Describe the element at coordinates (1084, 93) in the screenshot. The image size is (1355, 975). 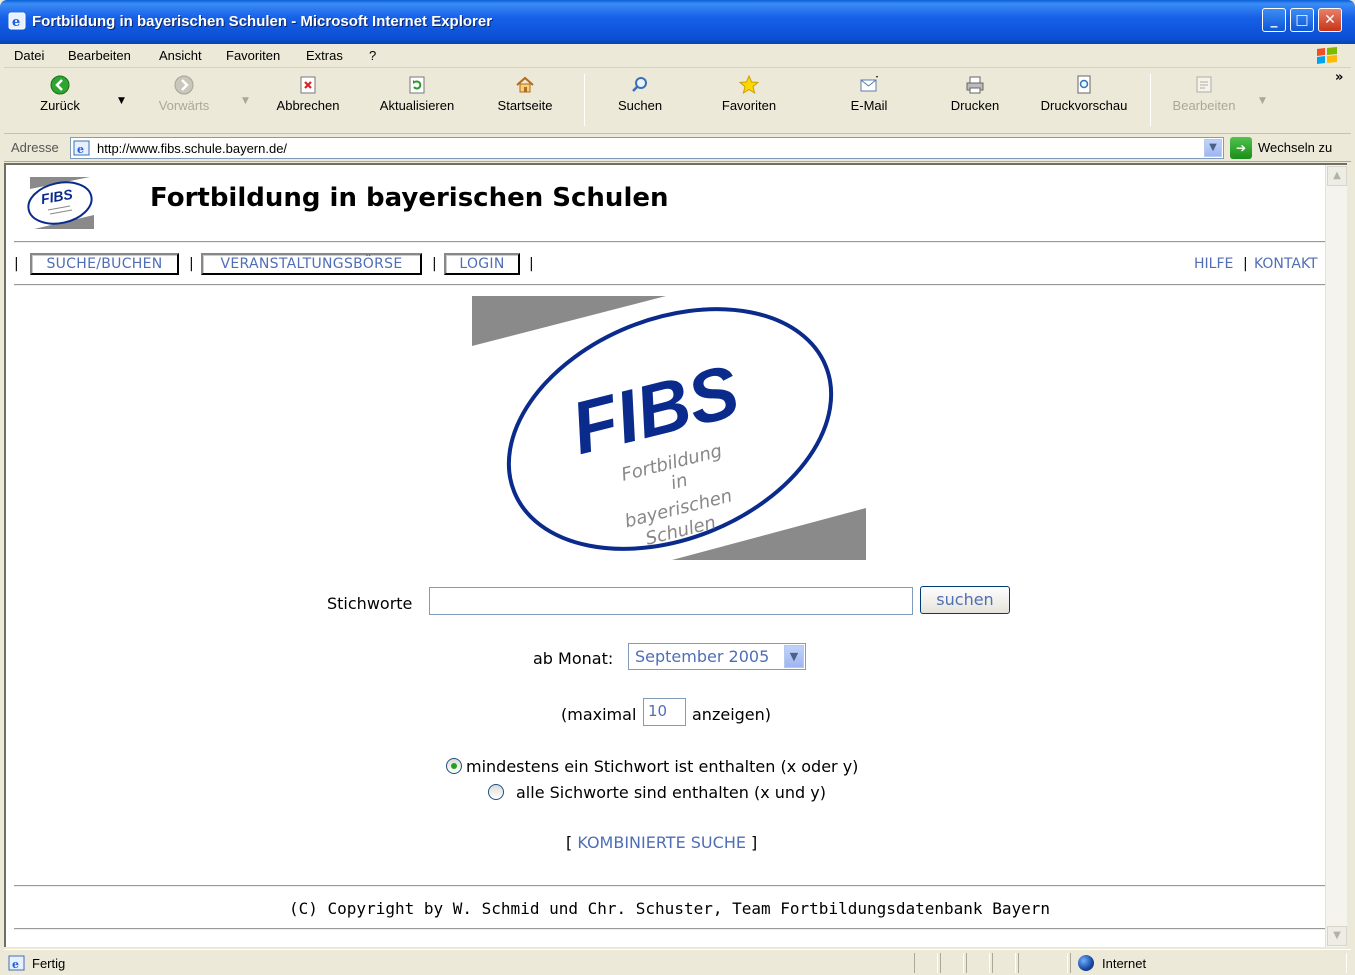
I see `print-preview-button: Druckvorschau` at that location.